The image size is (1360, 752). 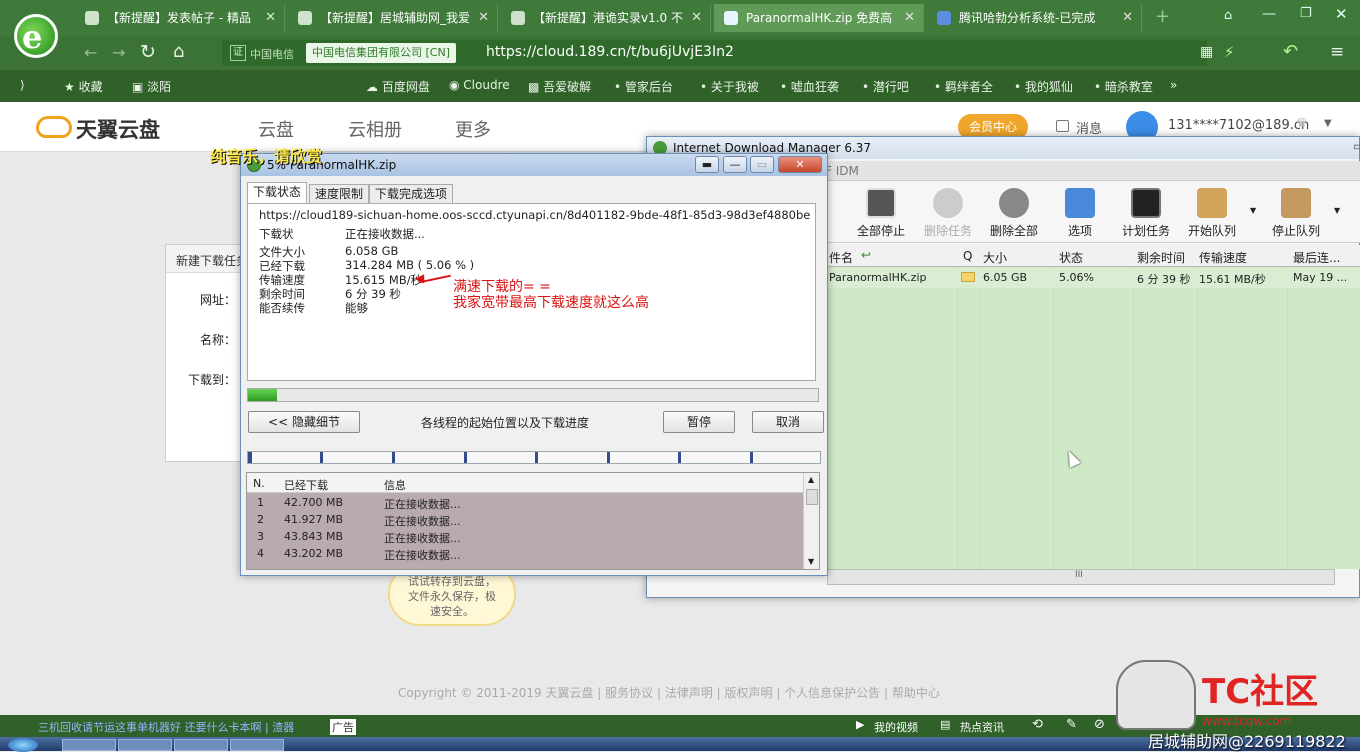 I want to click on start-queue-button: 开始队列, so click(x=1212, y=213).